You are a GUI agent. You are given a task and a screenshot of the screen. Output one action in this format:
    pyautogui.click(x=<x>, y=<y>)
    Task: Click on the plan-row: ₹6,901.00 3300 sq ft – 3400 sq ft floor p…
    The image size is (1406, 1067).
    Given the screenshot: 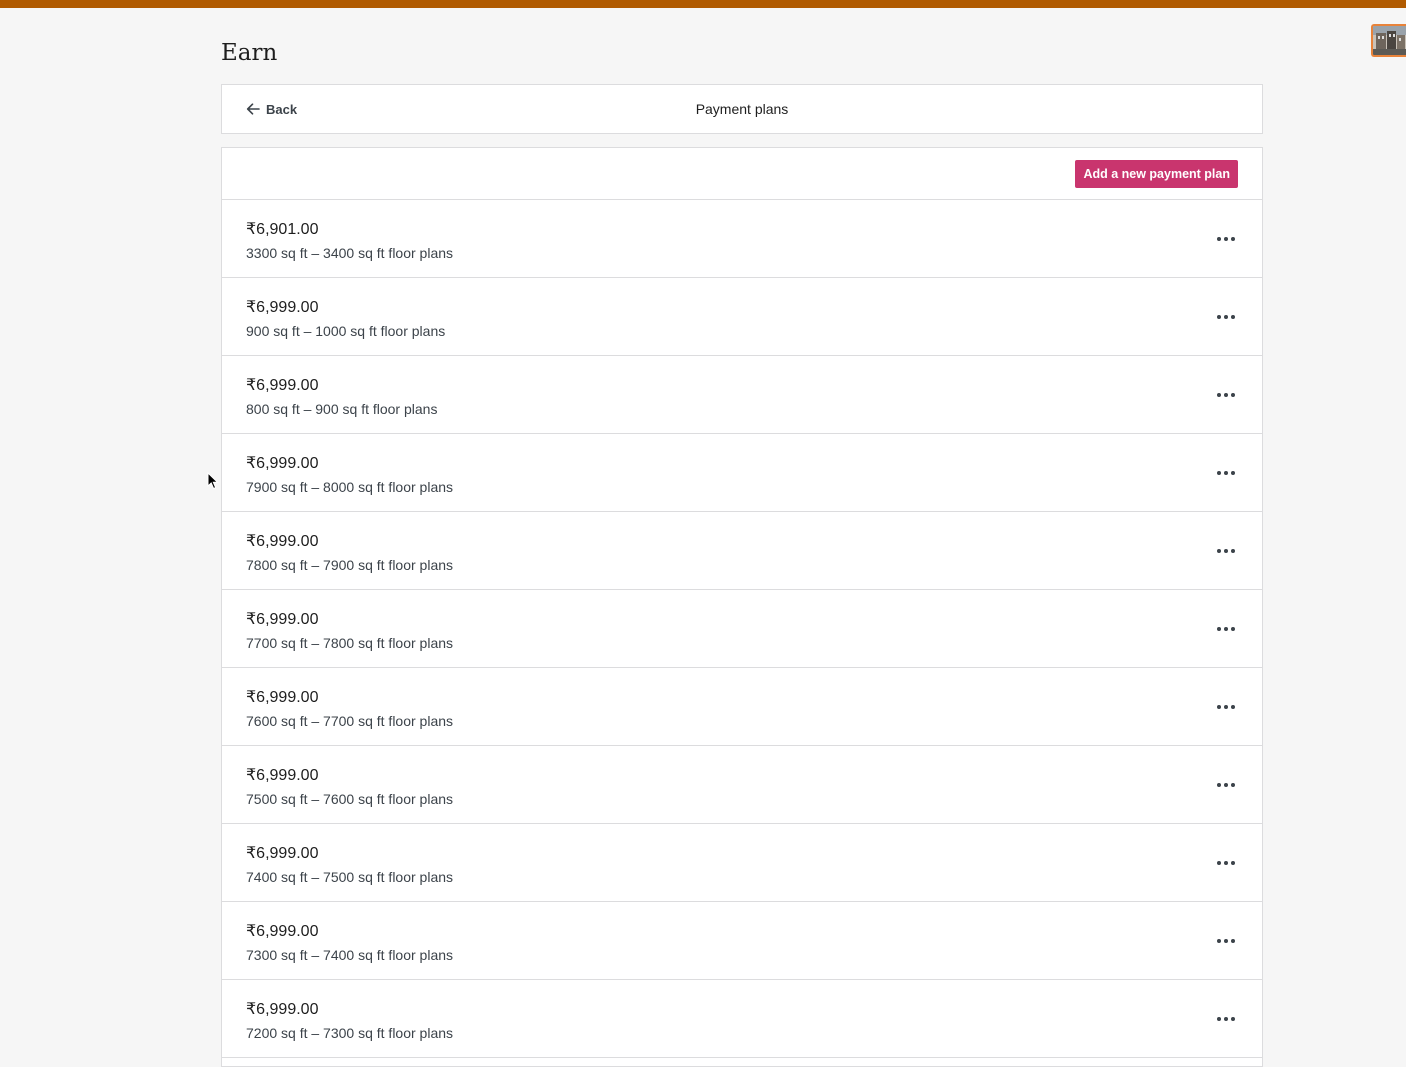 What is the action you would take?
    pyautogui.click(x=742, y=239)
    